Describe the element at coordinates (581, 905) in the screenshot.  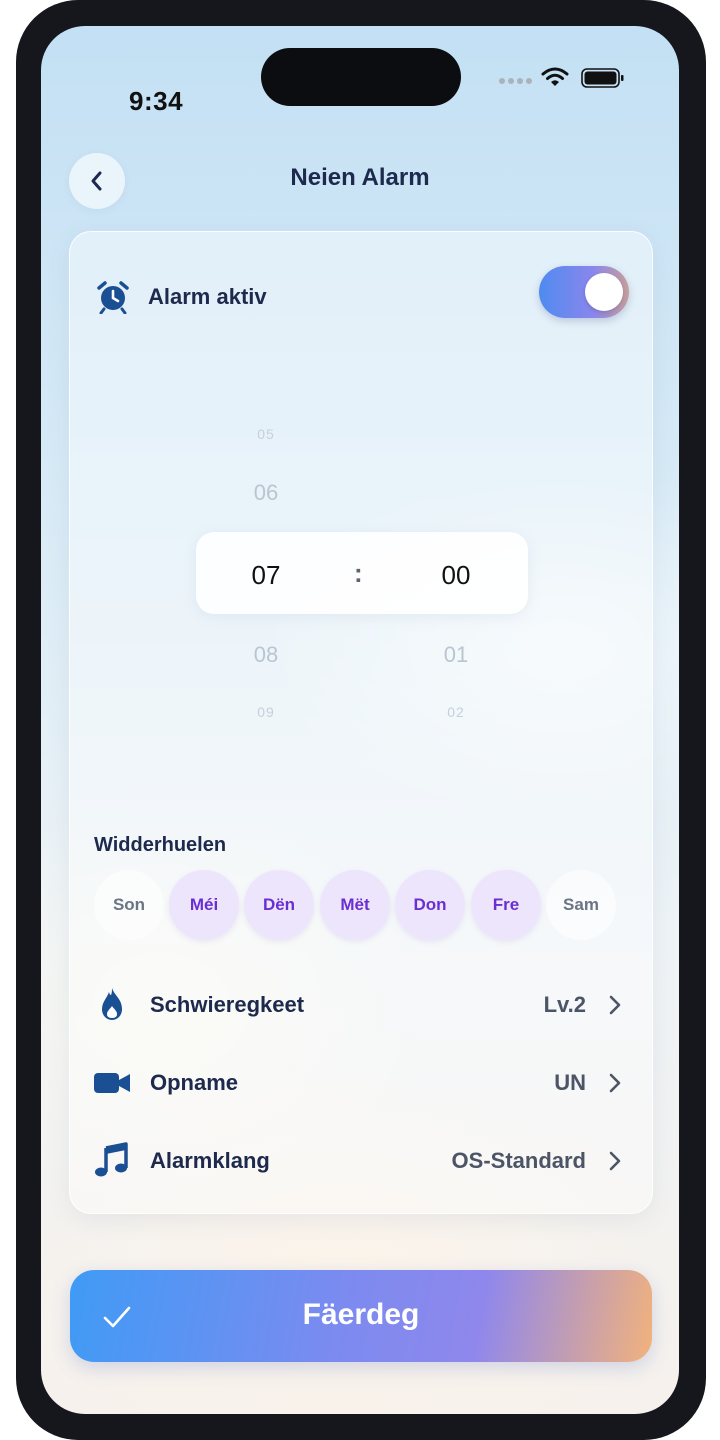
I see `day-chip-saturday: Sam` at that location.